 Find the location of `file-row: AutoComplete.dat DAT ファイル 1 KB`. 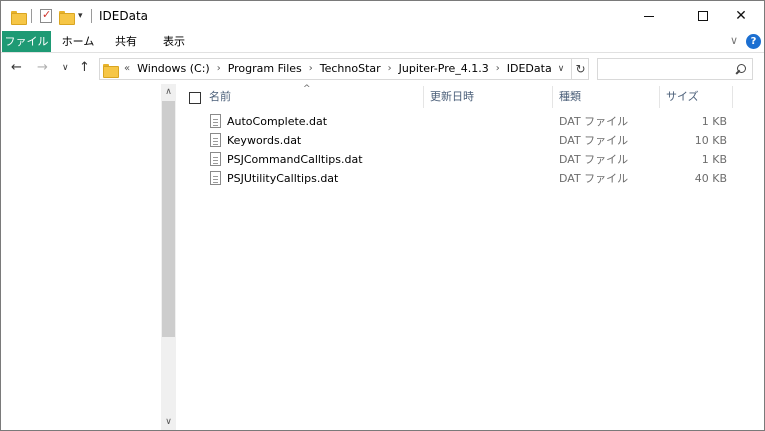

file-row: AutoComplete.dat DAT ファイル 1 KB is located at coordinates (470, 121).